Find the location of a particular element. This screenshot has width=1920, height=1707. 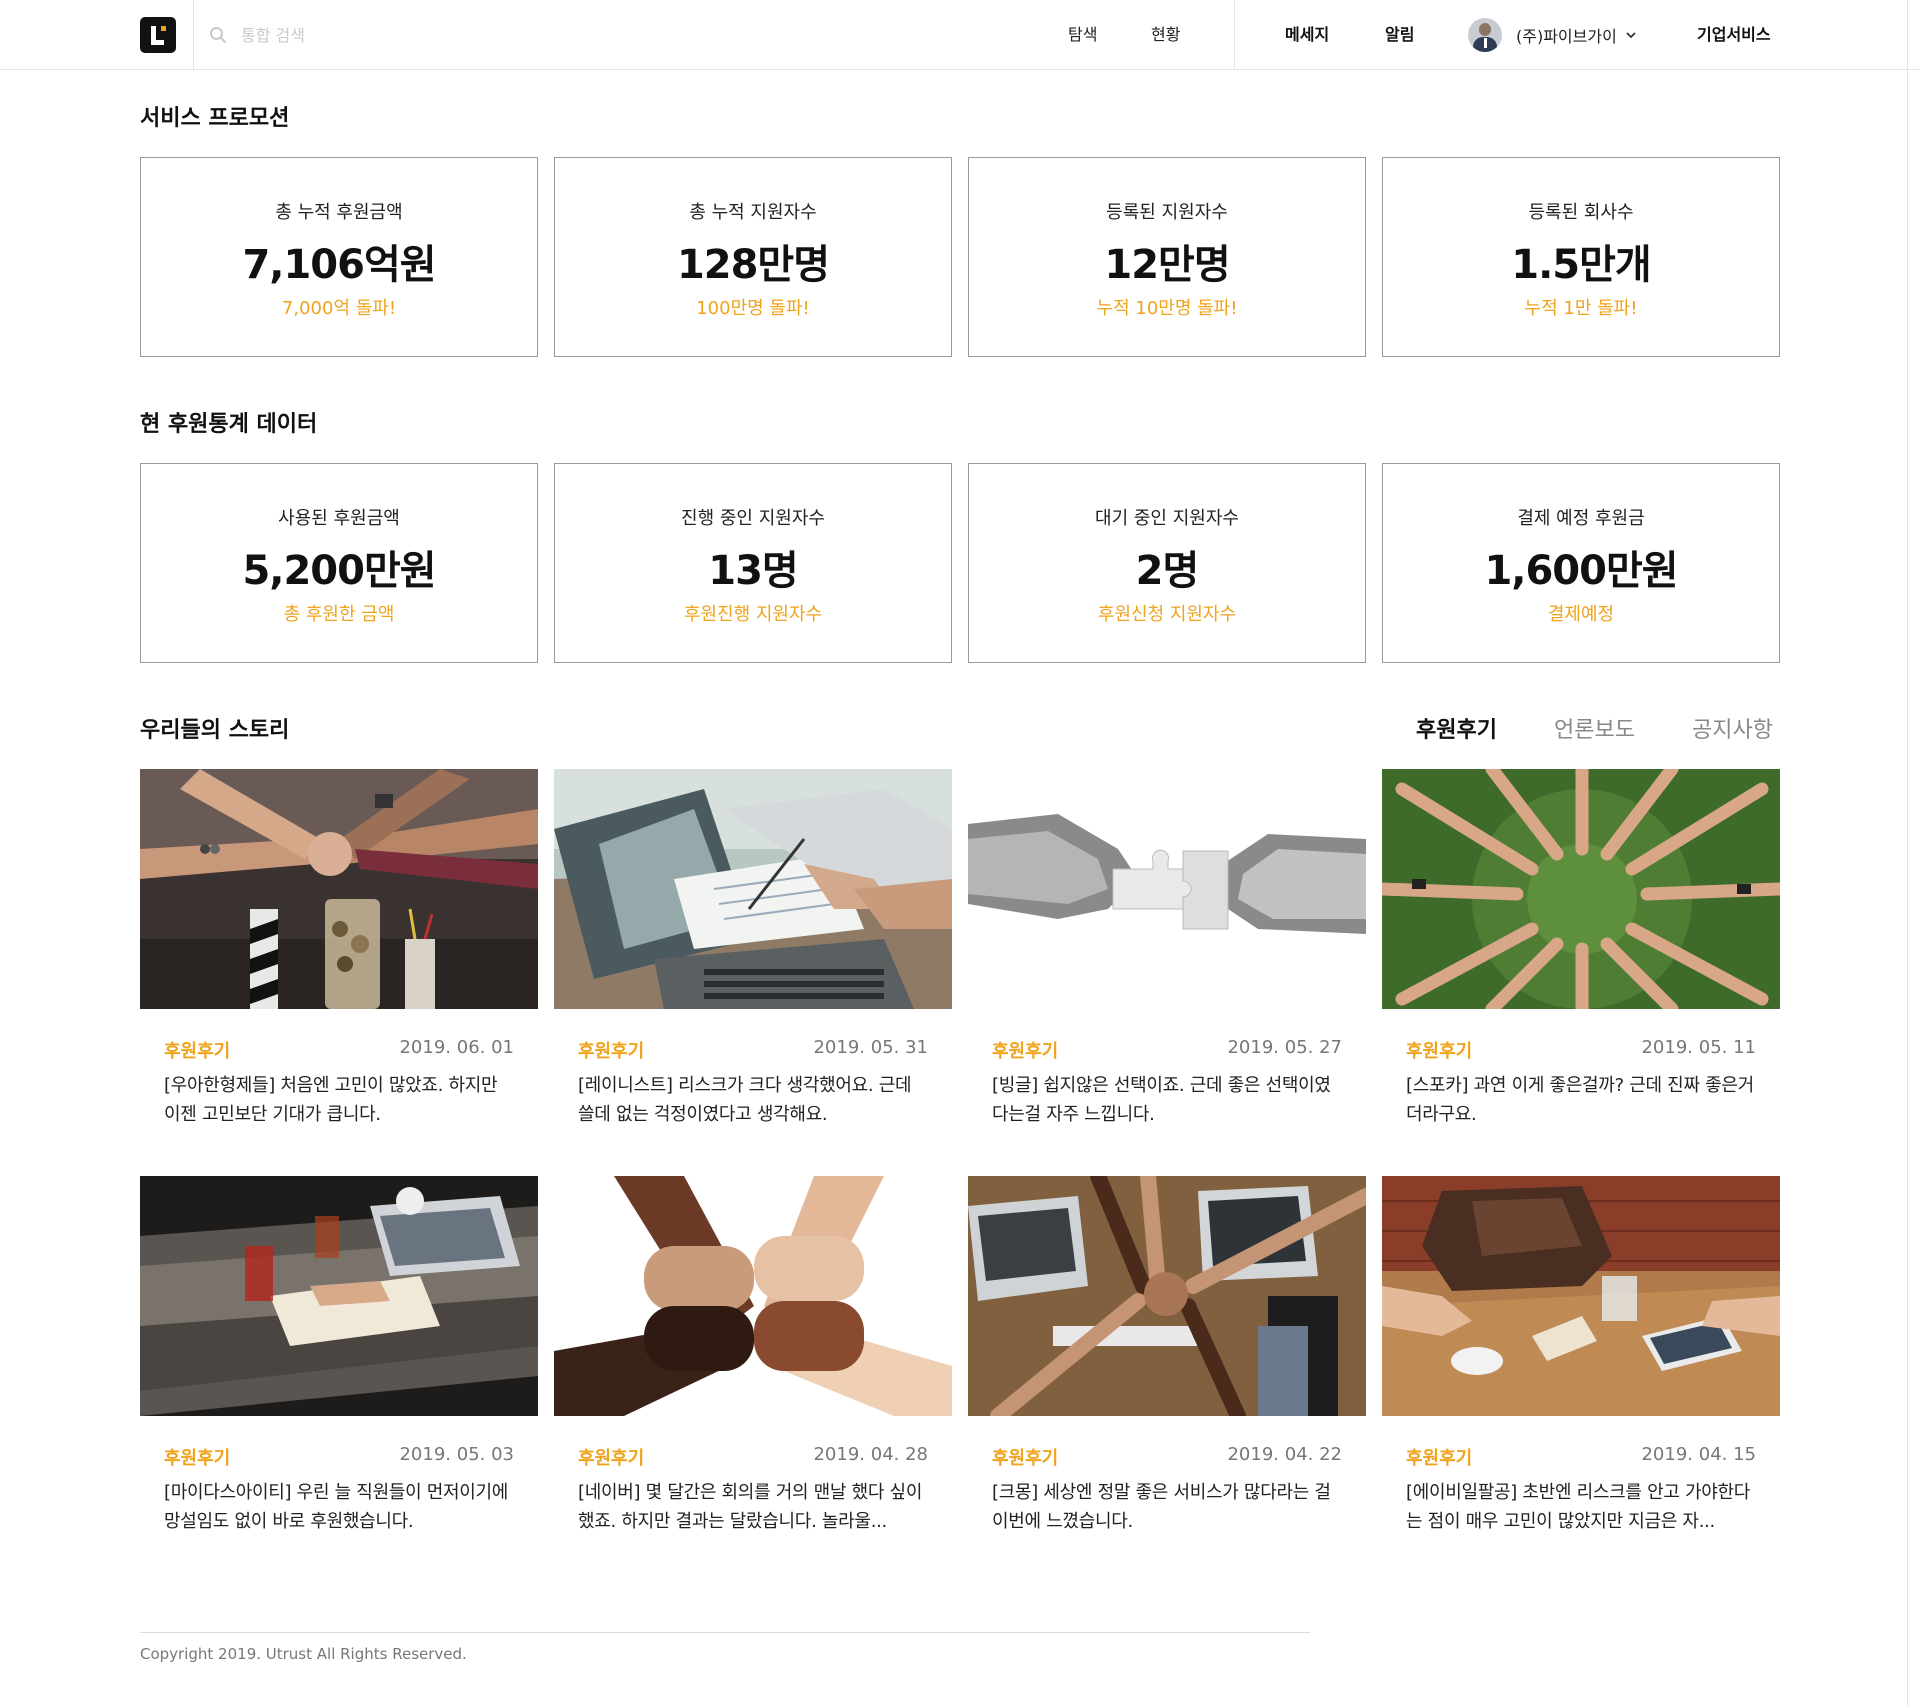

card-label: 총 누적 지원자수 is located at coordinates (753, 212).